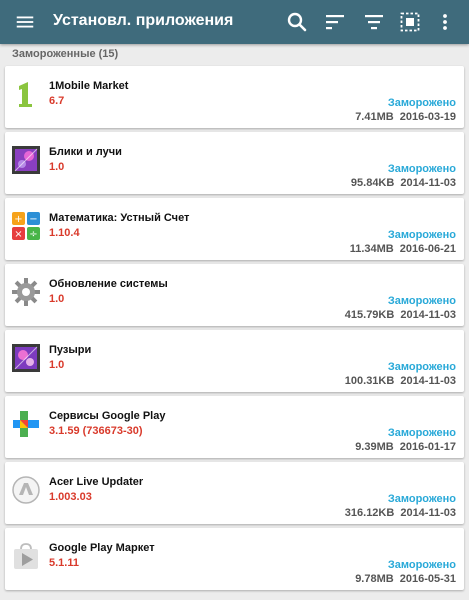 This screenshot has height=600, width=469. Describe the element at coordinates (445, 22) in the screenshot. I see `more-vert-icon` at that location.